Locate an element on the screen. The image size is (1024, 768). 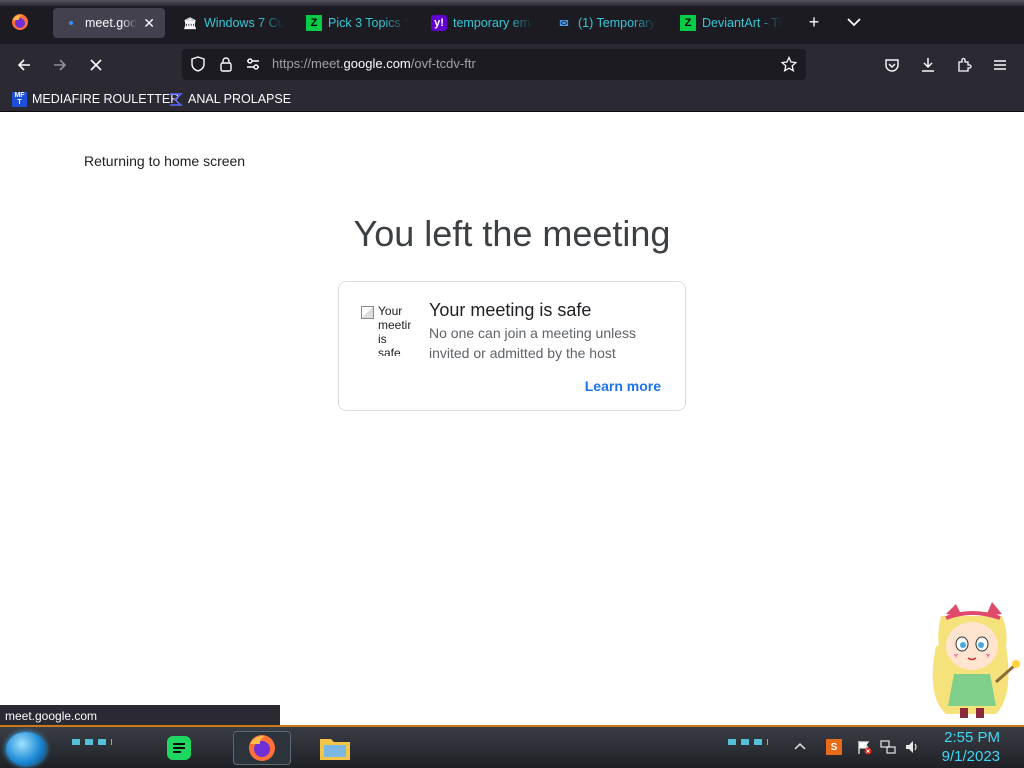
tab-label: meet.google.com is located at coordinates (111, 23).